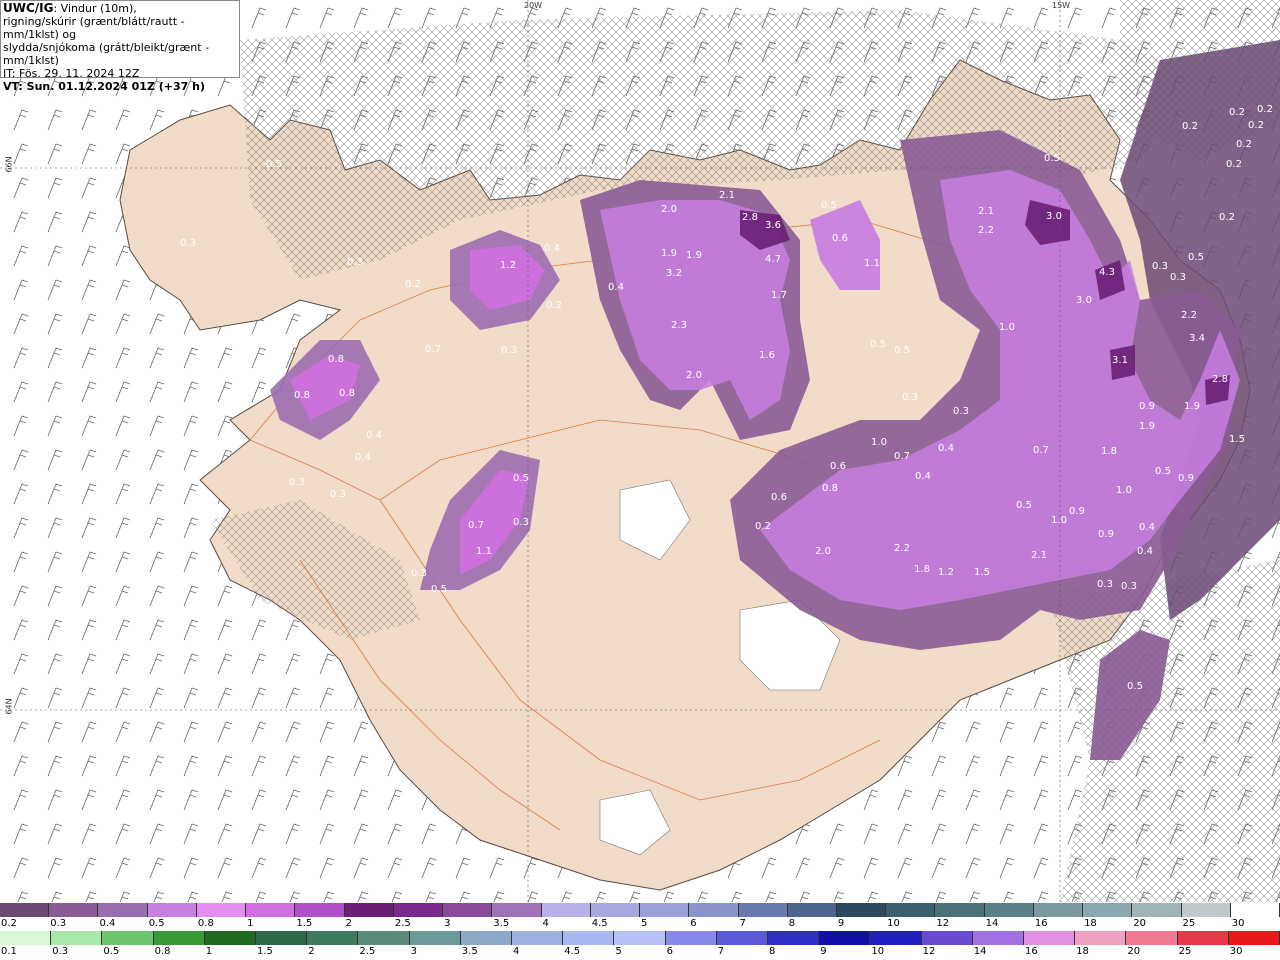 Image resolution: width=1280 pixels, height=960 pixels. I want to click on precip-value: 3.0, so click(1084, 300).